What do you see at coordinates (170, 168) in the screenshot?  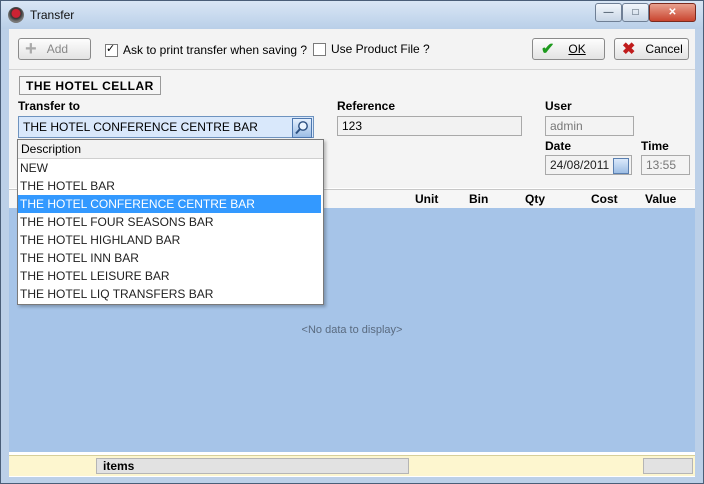 I see `dropdown-item: NEW` at bounding box center [170, 168].